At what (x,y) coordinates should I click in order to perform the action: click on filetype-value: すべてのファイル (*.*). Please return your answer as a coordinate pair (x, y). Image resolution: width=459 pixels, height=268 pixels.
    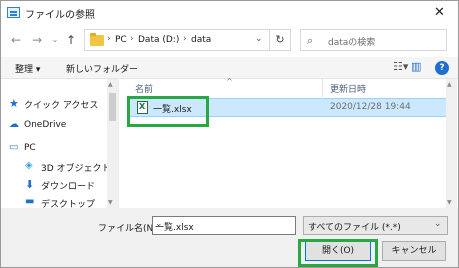
    Looking at the image, I should click on (354, 228).